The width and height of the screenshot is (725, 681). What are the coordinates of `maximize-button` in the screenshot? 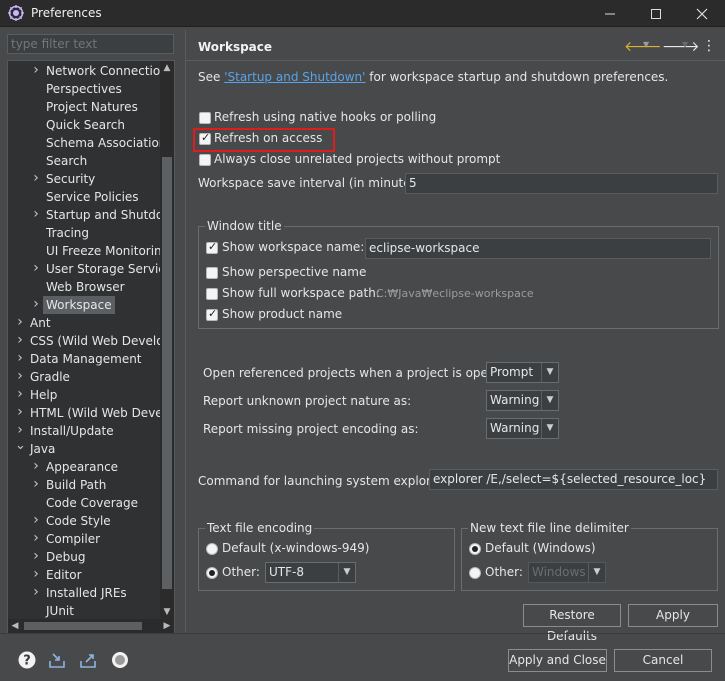 It's located at (656, 13).